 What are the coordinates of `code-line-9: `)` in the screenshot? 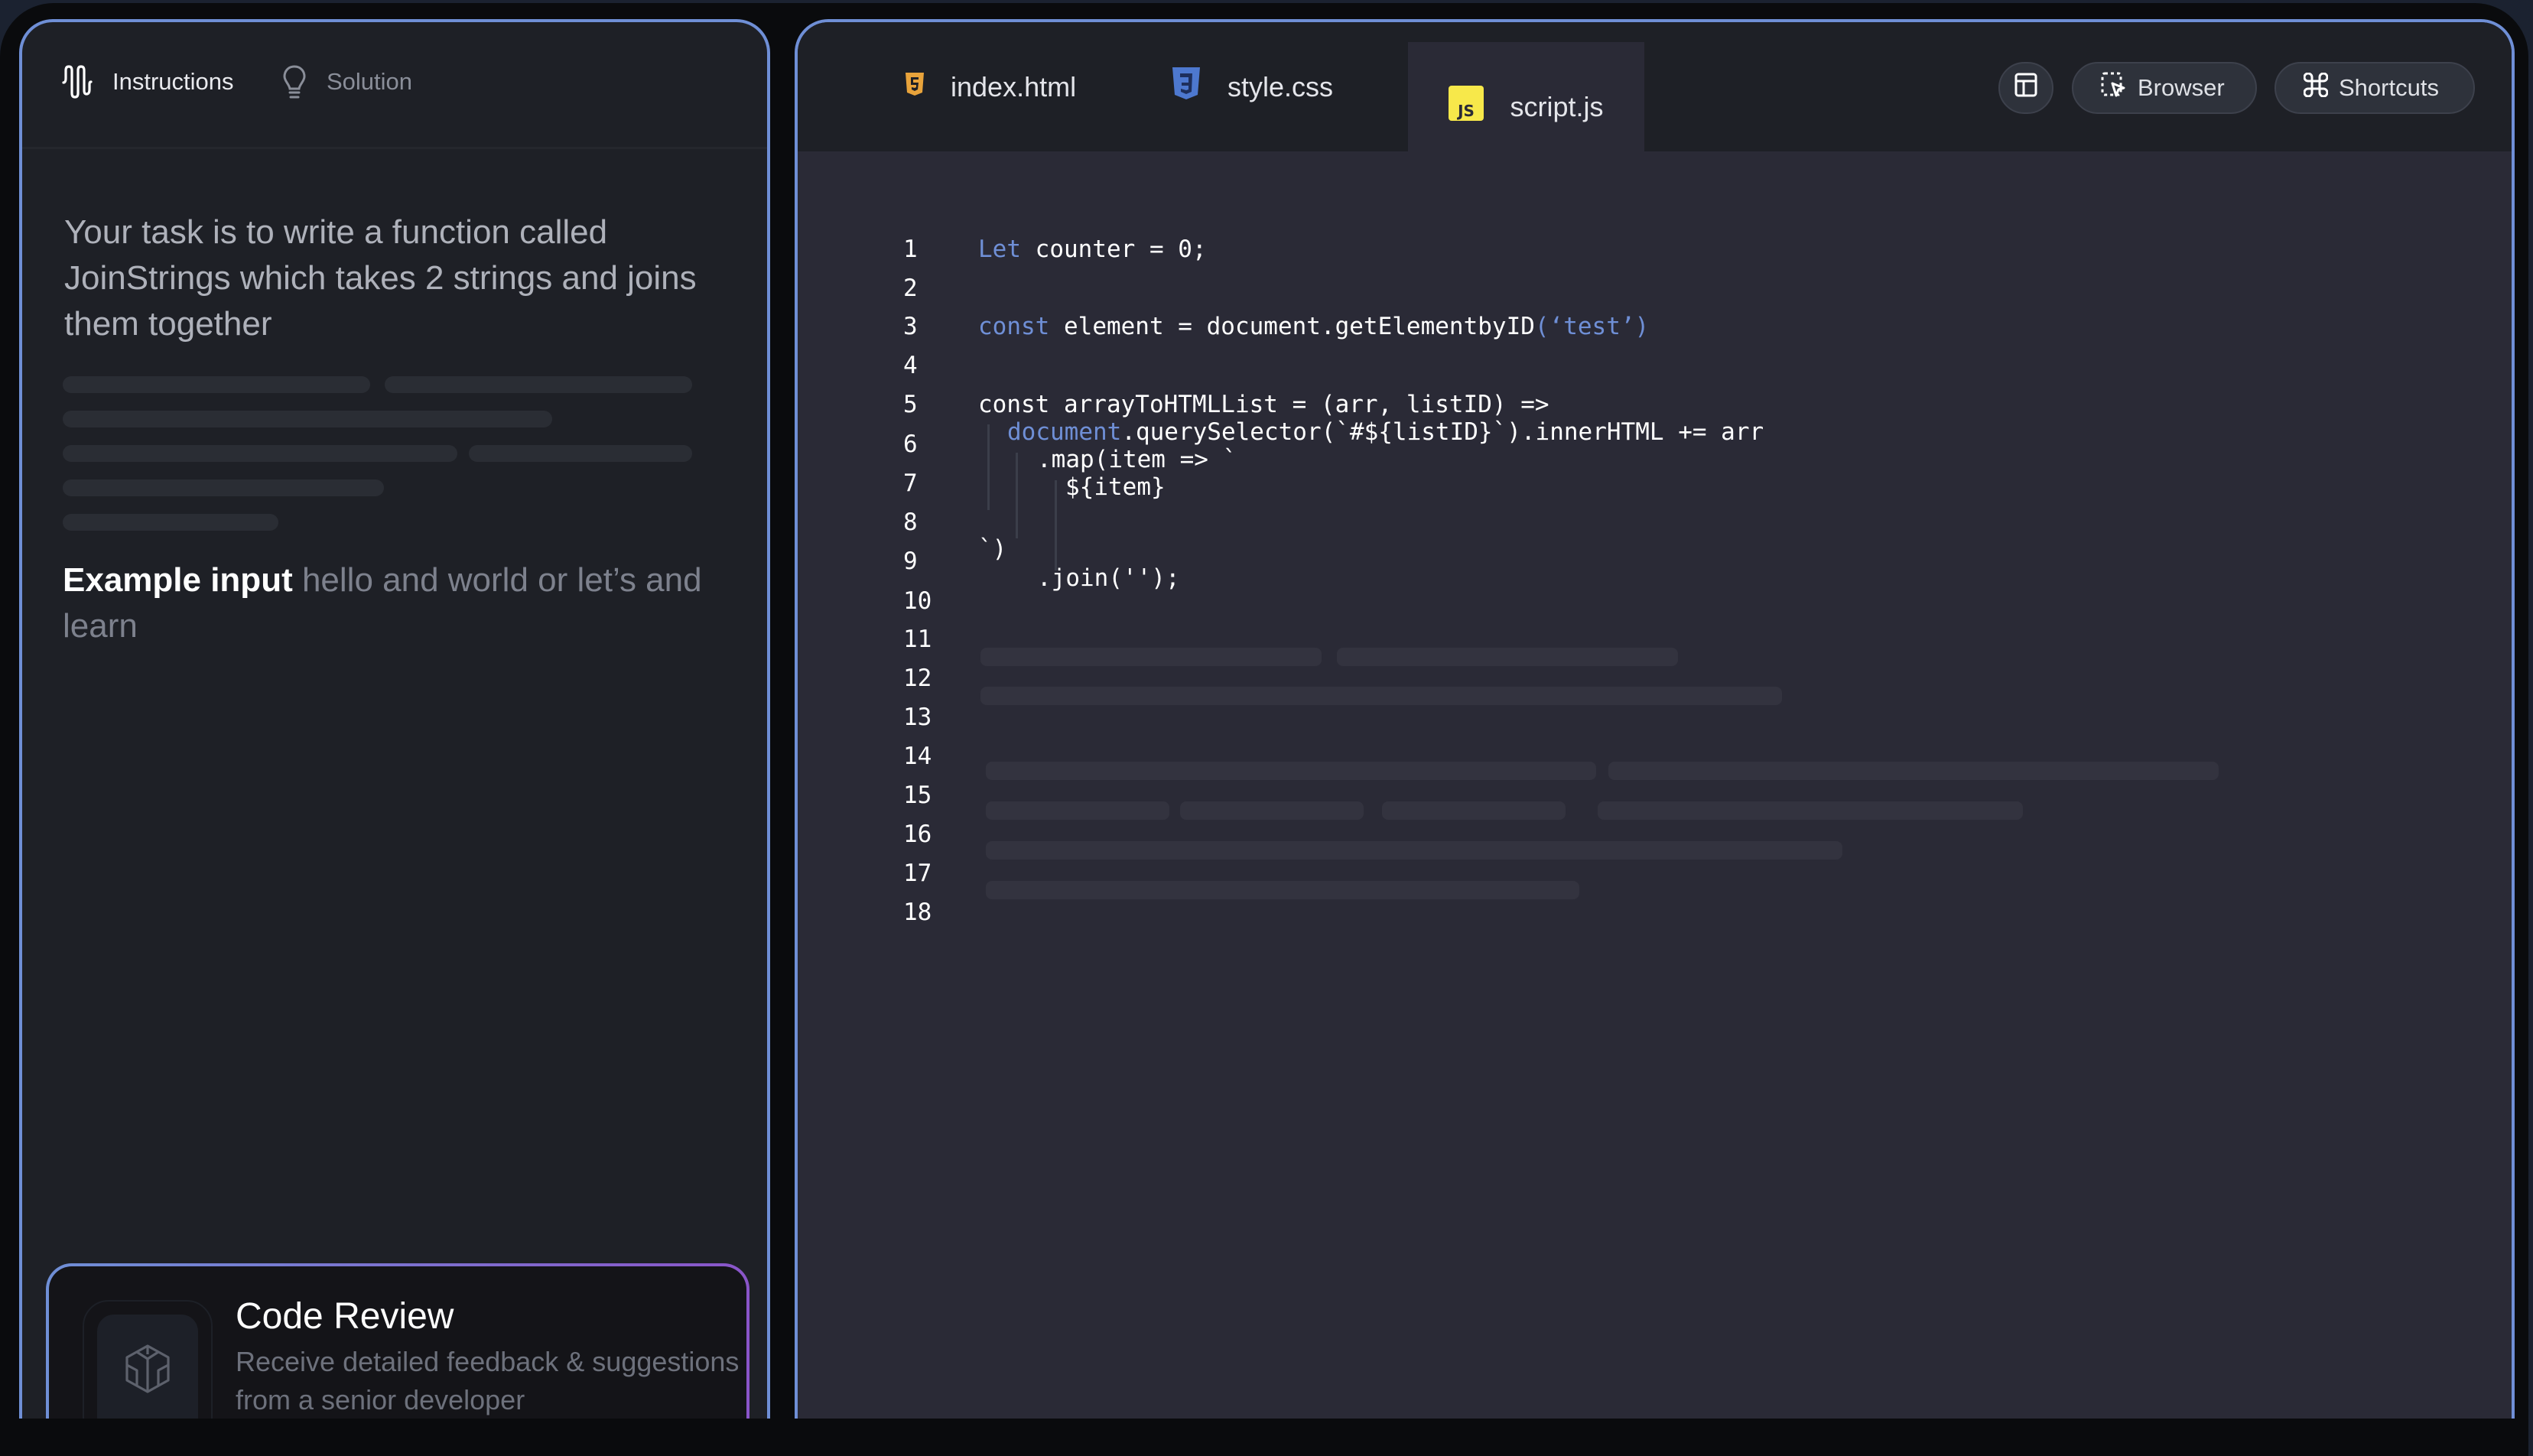 It's located at (992, 549).